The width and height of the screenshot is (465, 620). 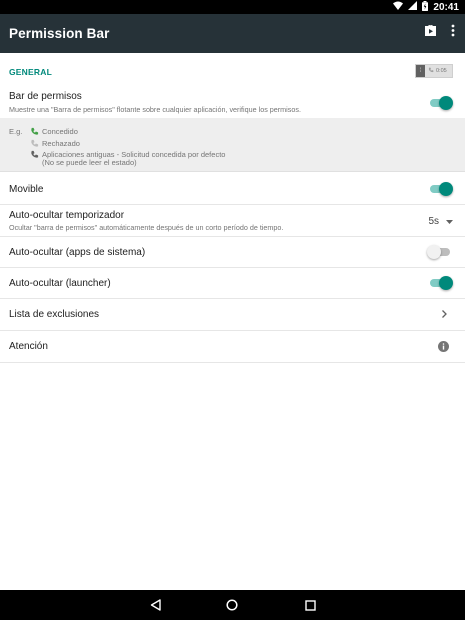 I want to click on app-bar: Permission Bar, so click(x=232, y=33).